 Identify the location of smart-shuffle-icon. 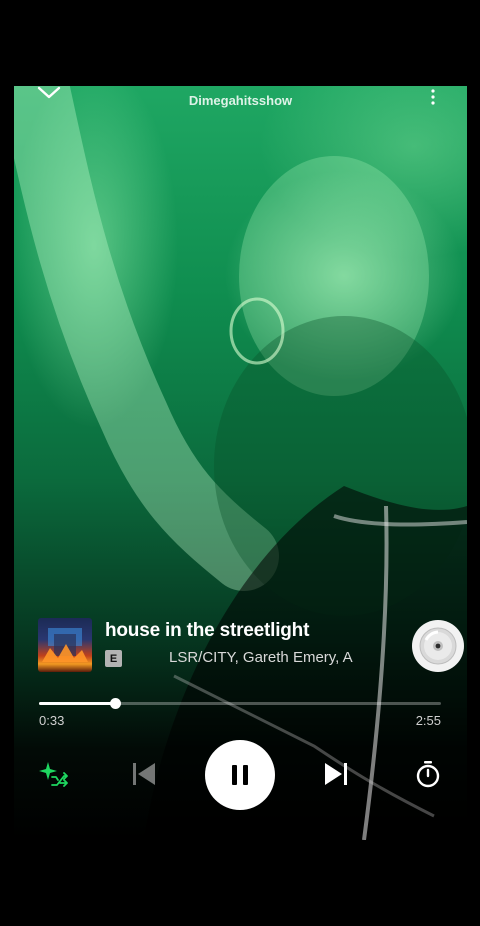
(53, 775).